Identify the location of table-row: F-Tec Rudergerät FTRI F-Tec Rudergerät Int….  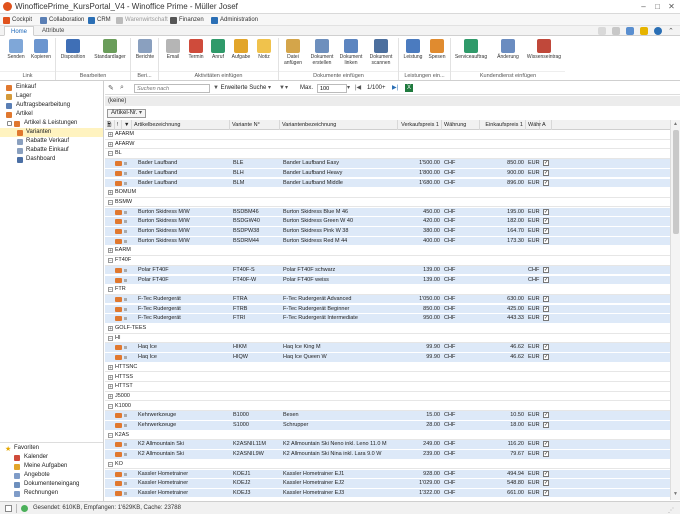
(387, 319).